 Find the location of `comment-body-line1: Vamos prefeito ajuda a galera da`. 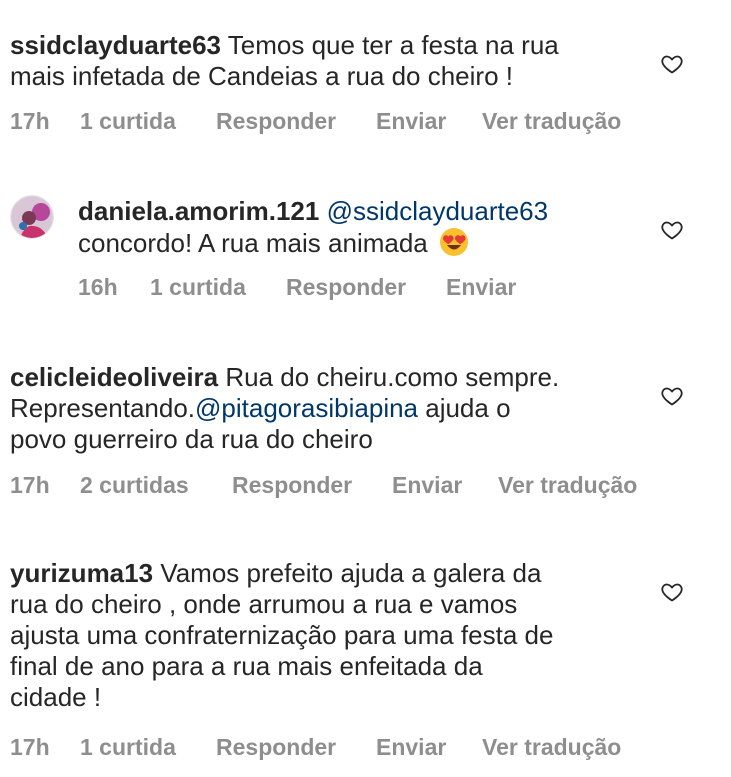

comment-body-line1: Vamos prefeito ajuda a galera da is located at coordinates (351, 573).